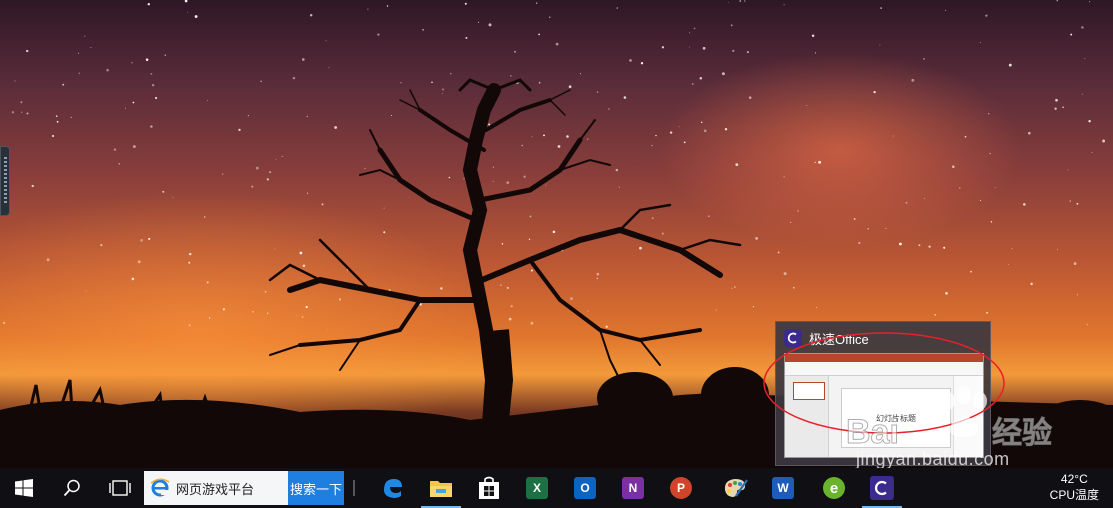  What do you see at coordinates (807, 416) in the screenshot?
I see `thumbnail-slide-pane` at bounding box center [807, 416].